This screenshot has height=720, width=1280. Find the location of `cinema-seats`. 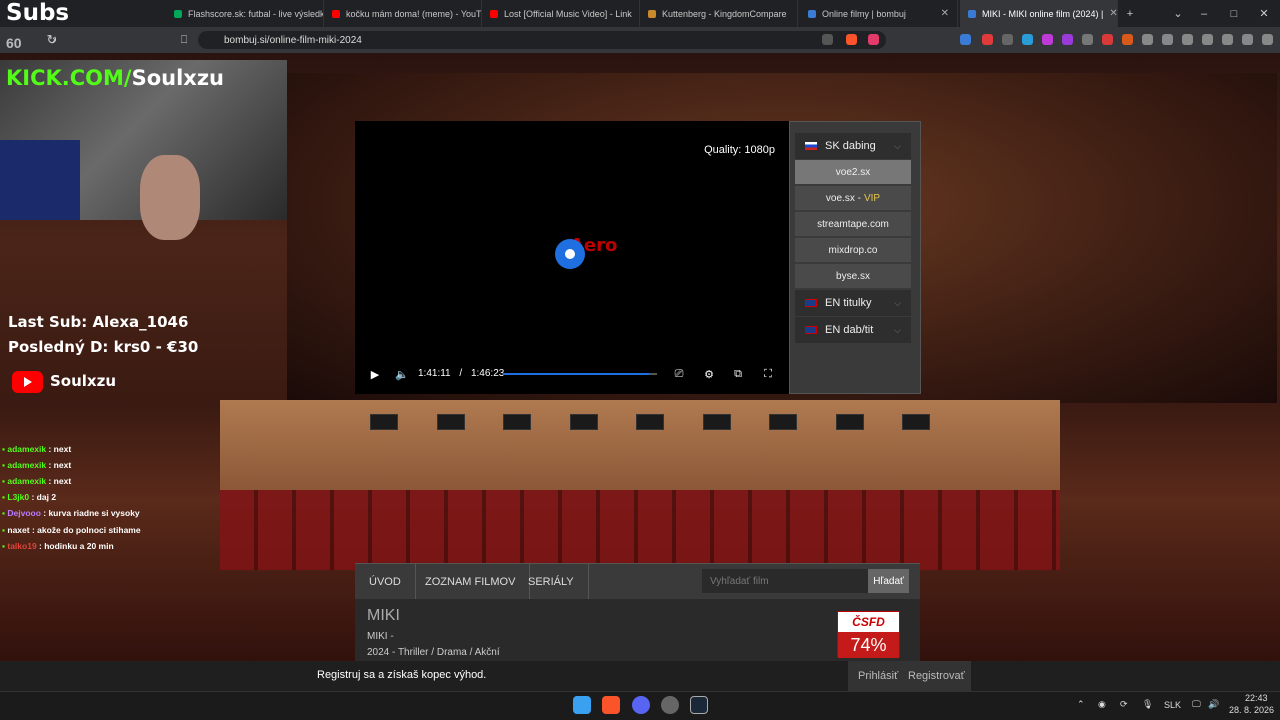

cinema-seats is located at coordinates (640, 530).